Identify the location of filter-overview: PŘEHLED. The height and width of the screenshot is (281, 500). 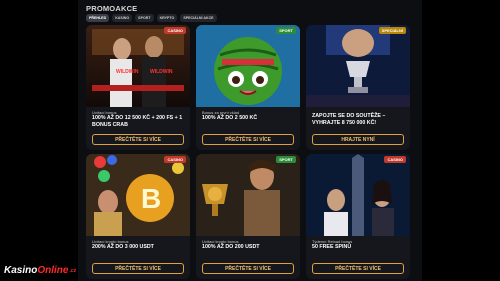
(98, 18).